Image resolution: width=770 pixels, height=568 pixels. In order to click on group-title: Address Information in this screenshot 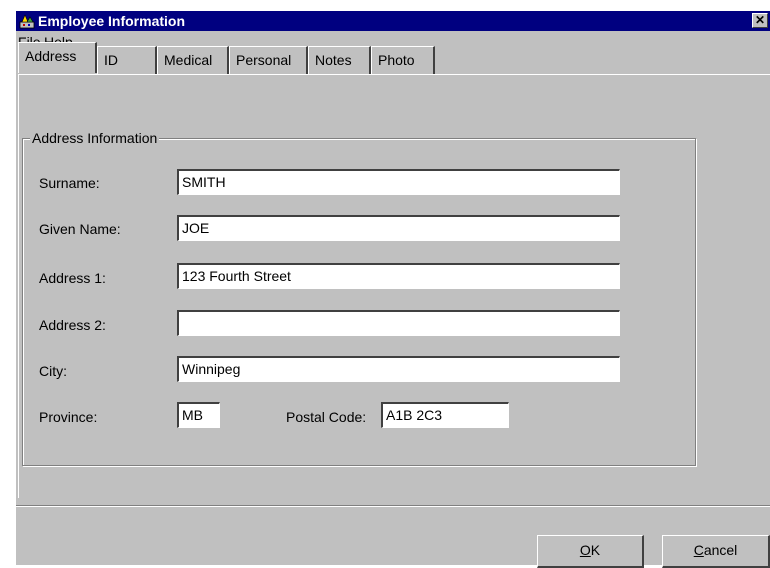, I will do `click(95, 138)`.